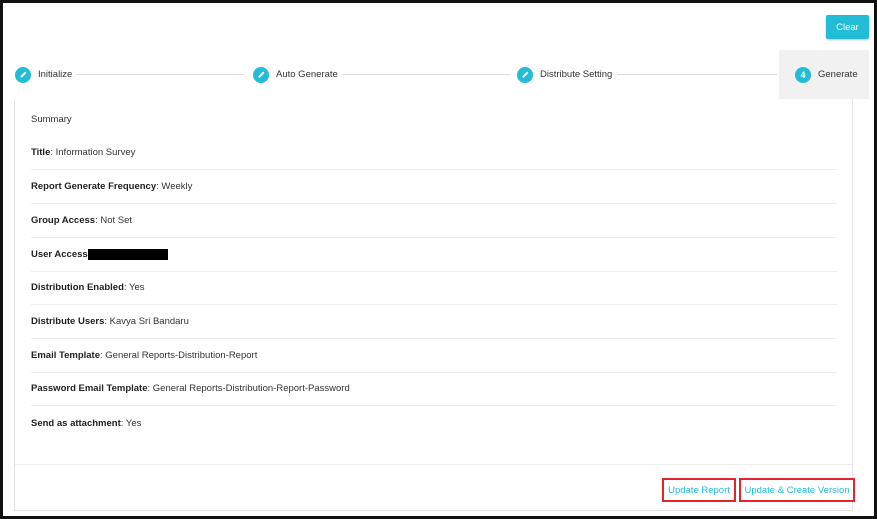 The height and width of the screenshot is (519, 877). I want to click on clear-button: Clear, so click(847, 27).